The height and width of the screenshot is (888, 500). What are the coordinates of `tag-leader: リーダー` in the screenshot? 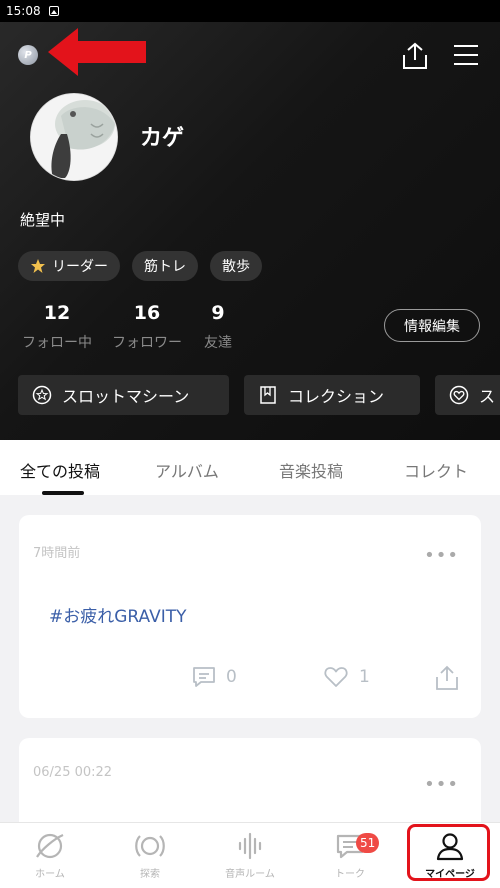 It's located at (69, 266).